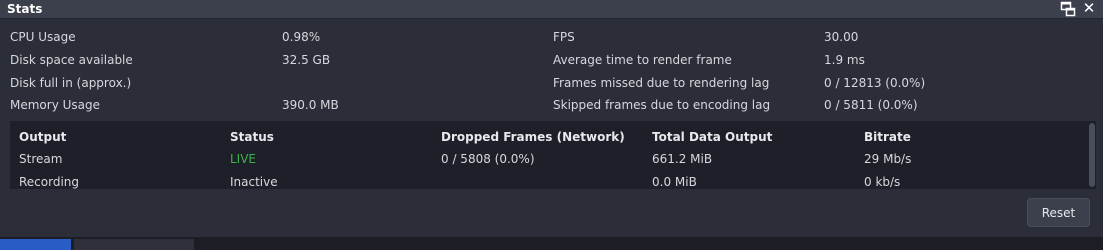 The height and width of the screenshot is (250, 1103). Describe the element at coordinates (682, 159) in the screenshot. I see `table-row-stream-total-data: 661.2 MiB` at that location.